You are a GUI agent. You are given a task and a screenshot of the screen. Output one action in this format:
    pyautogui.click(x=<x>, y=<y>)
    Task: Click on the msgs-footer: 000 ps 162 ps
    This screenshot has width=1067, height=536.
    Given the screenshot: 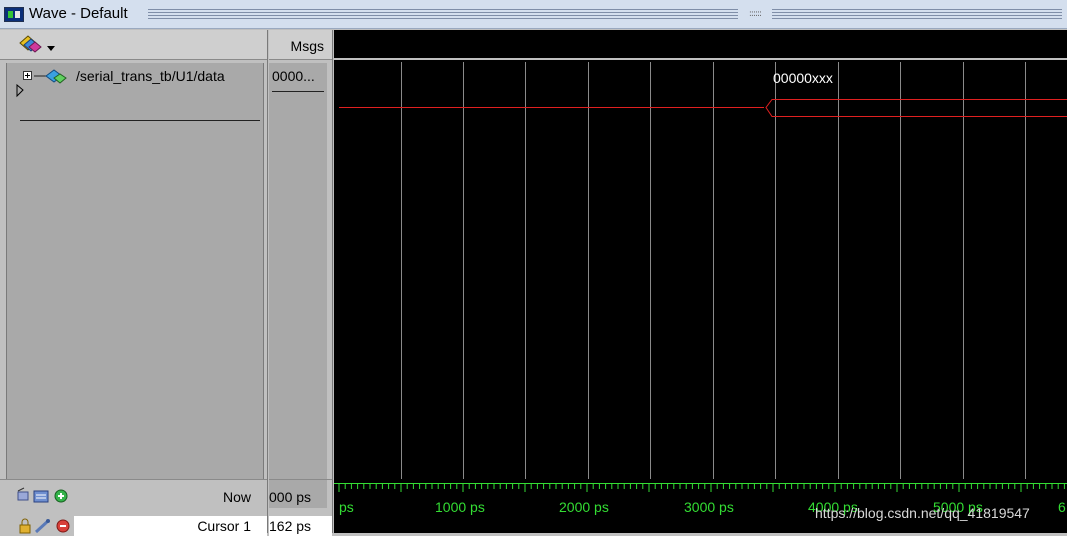 What is the action you would take?
    pyautogui.click(x=300, y=507)
    